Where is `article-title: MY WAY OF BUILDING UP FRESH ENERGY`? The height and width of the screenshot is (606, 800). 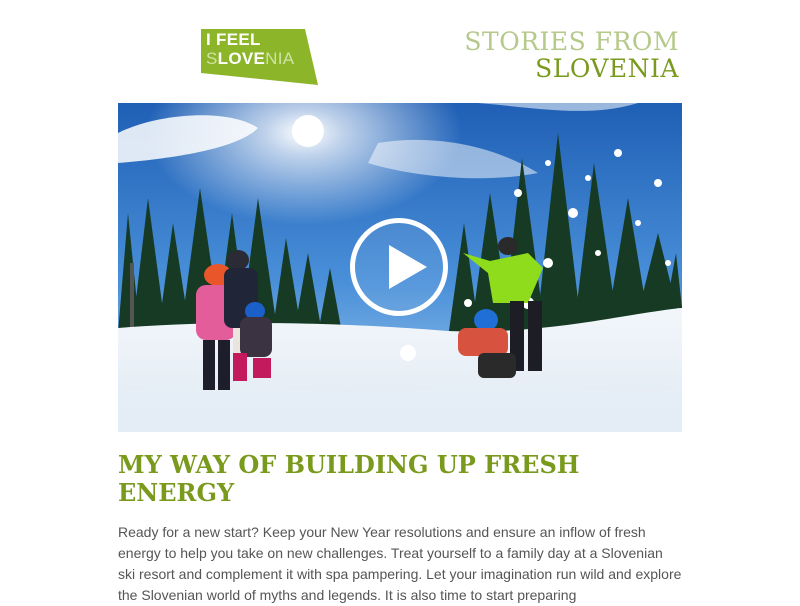
article-title: MY WAY OF BUILDING UP FRESH ENERGY is located at coordinates (349, 478).